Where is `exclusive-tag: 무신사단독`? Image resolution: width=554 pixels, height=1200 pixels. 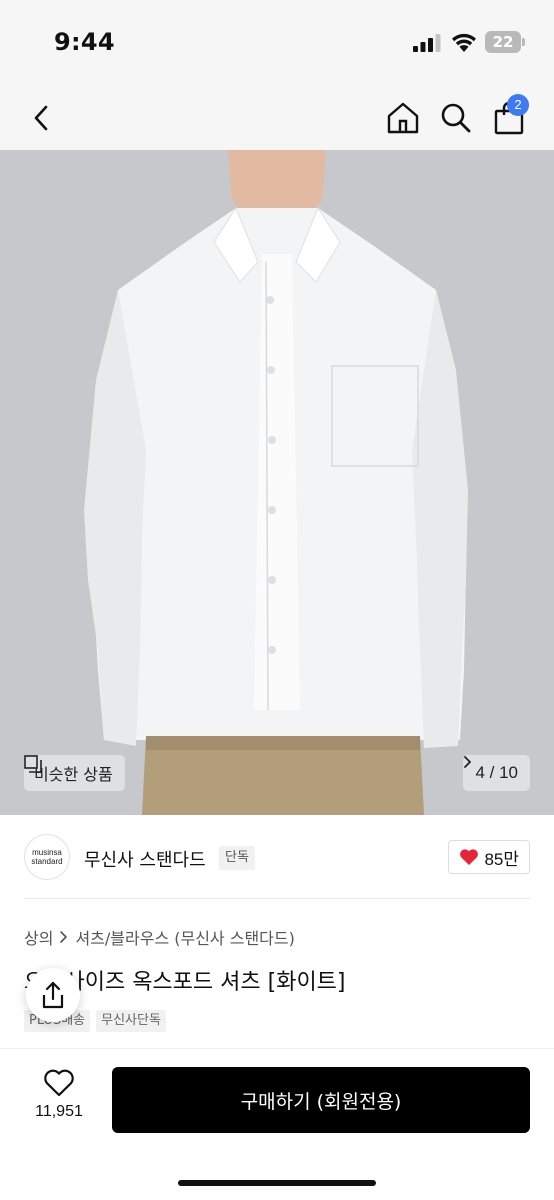
exclusive-tag: 무신사단독 is located at coordinates (131, 1021).